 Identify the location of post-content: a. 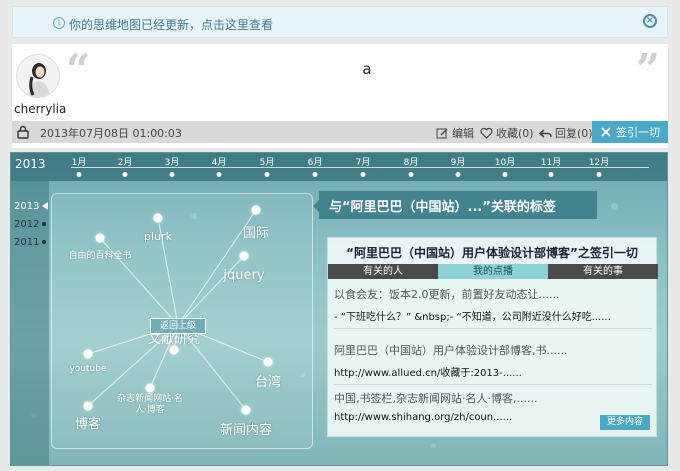
(367, 69).